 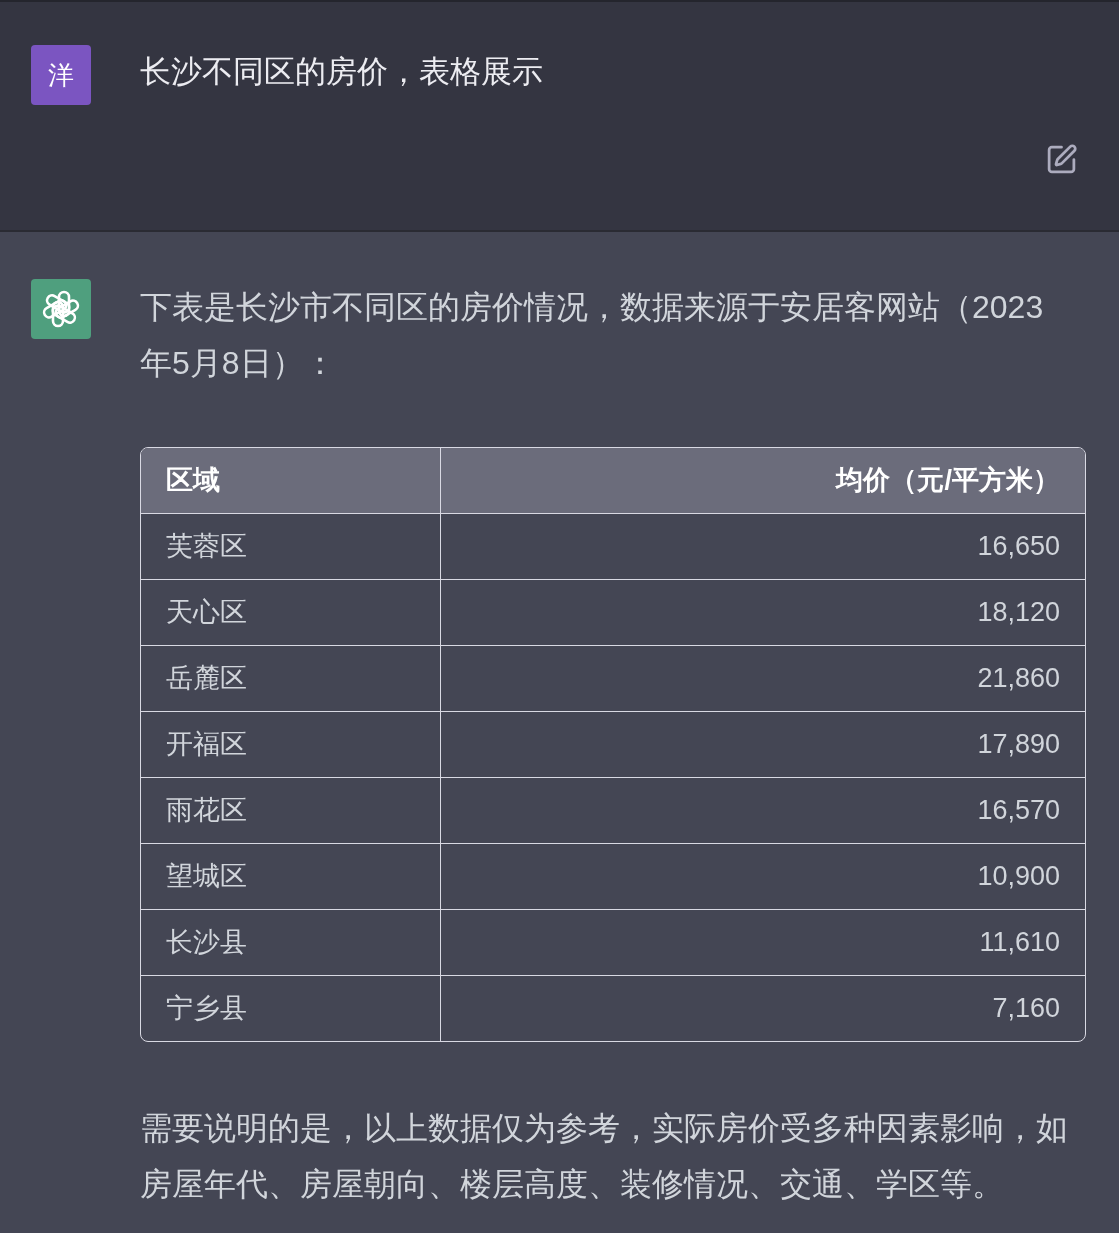 I want to click on intro-text: 下表是长沙市不同区的房价情况，数据来源于安居客网站（2023年5月8日）：, so click(x=592, y=335).